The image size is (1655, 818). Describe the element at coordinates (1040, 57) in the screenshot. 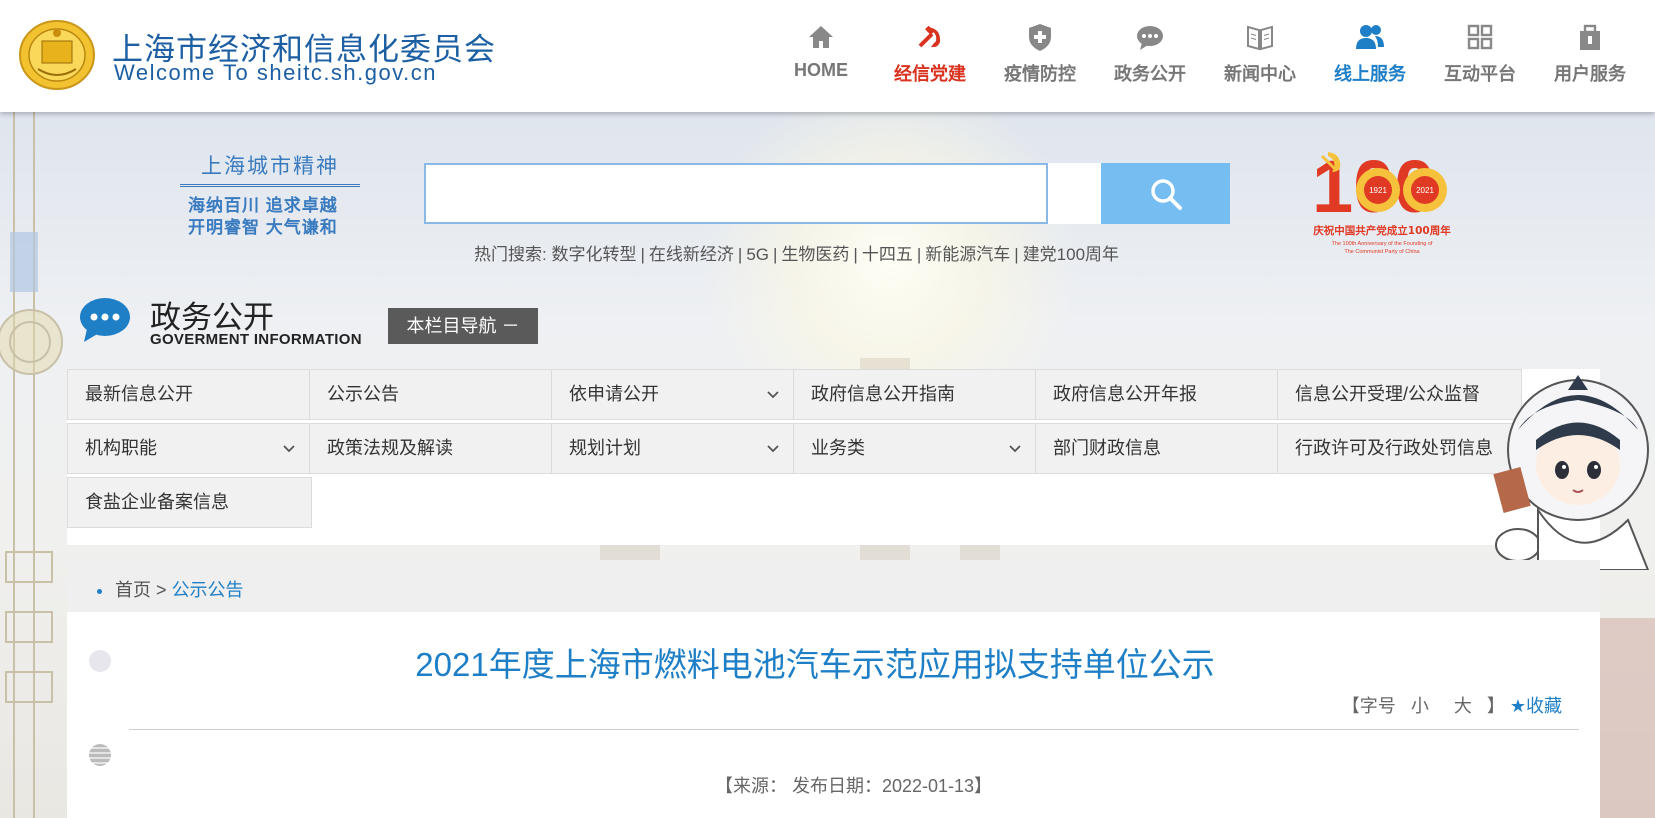

I see `nav-epidemic: 疫情防控` at that location.